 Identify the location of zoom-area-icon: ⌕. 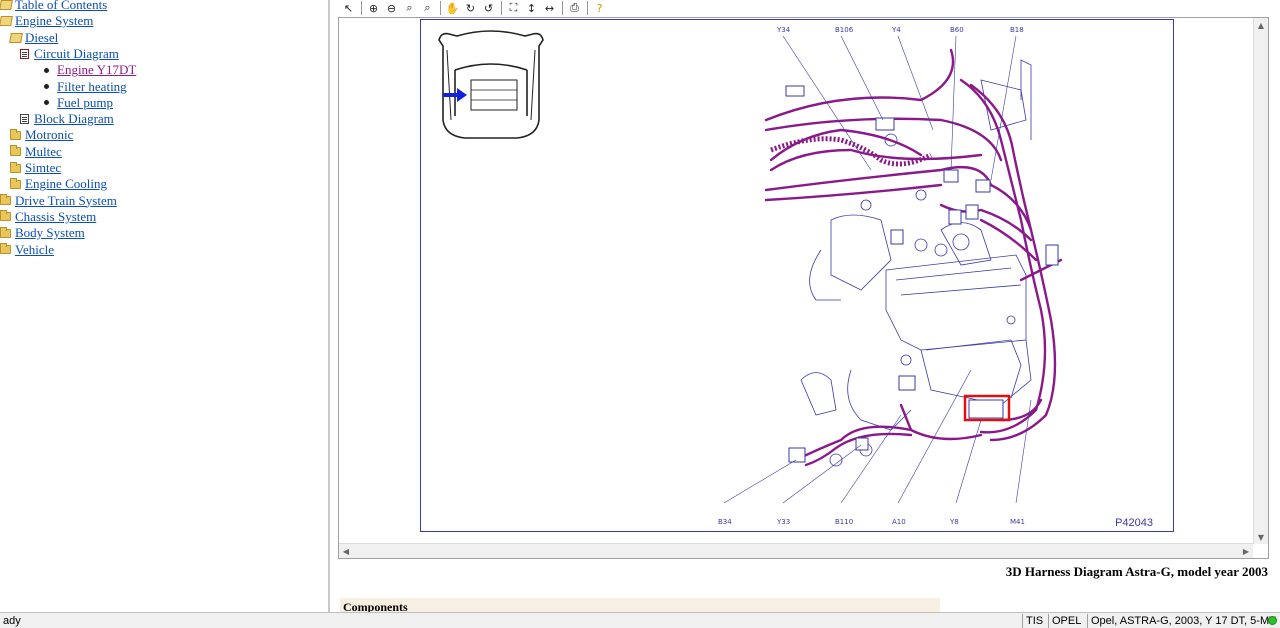
(428, 8).